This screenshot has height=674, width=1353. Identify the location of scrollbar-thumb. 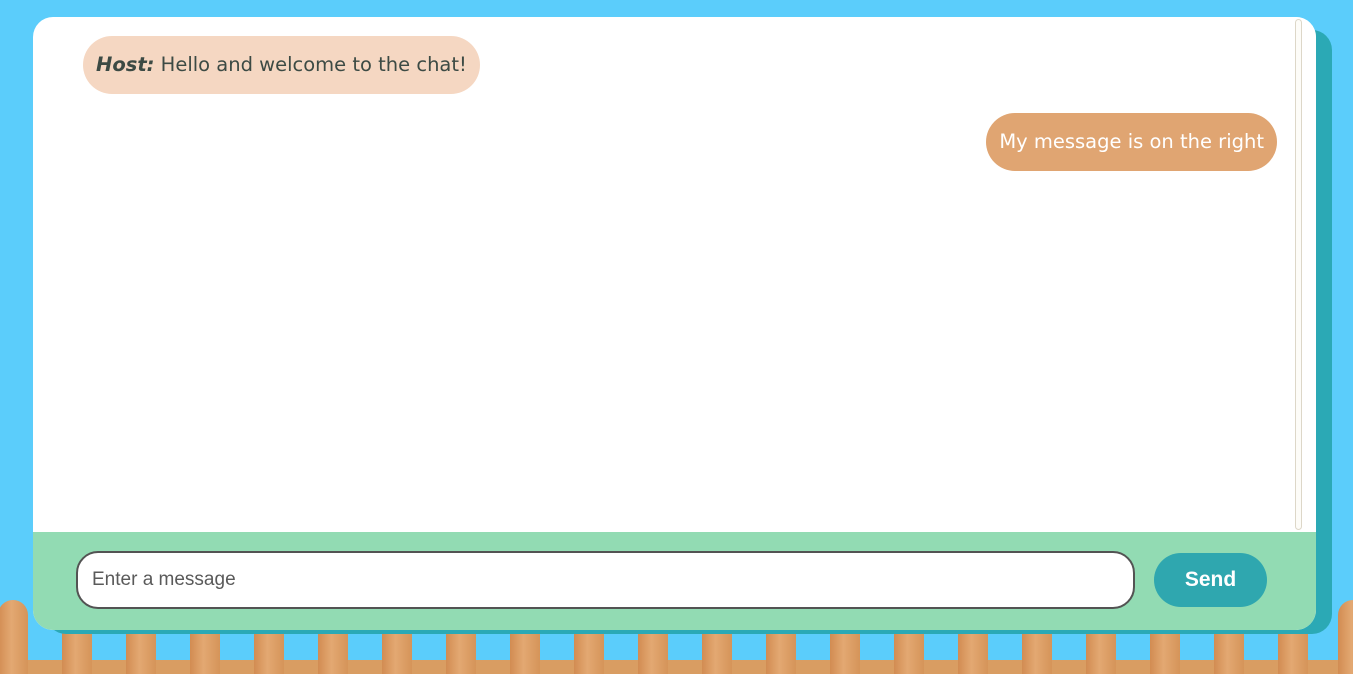
(1298, 274).